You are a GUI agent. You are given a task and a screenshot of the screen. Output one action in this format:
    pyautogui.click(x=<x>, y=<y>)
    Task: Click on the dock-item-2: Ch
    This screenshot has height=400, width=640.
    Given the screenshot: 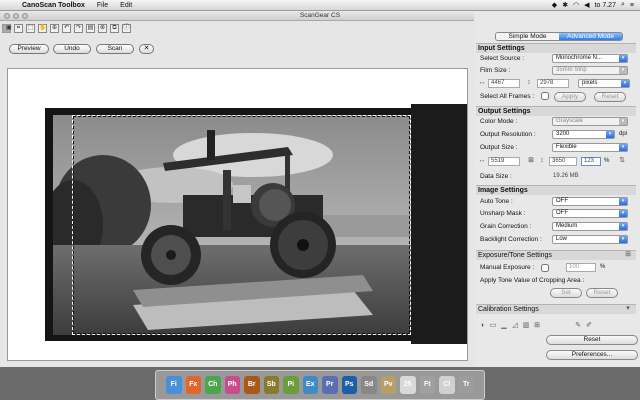 What is the action you would take?
    pyautogui.click(x=213, y=385)
    